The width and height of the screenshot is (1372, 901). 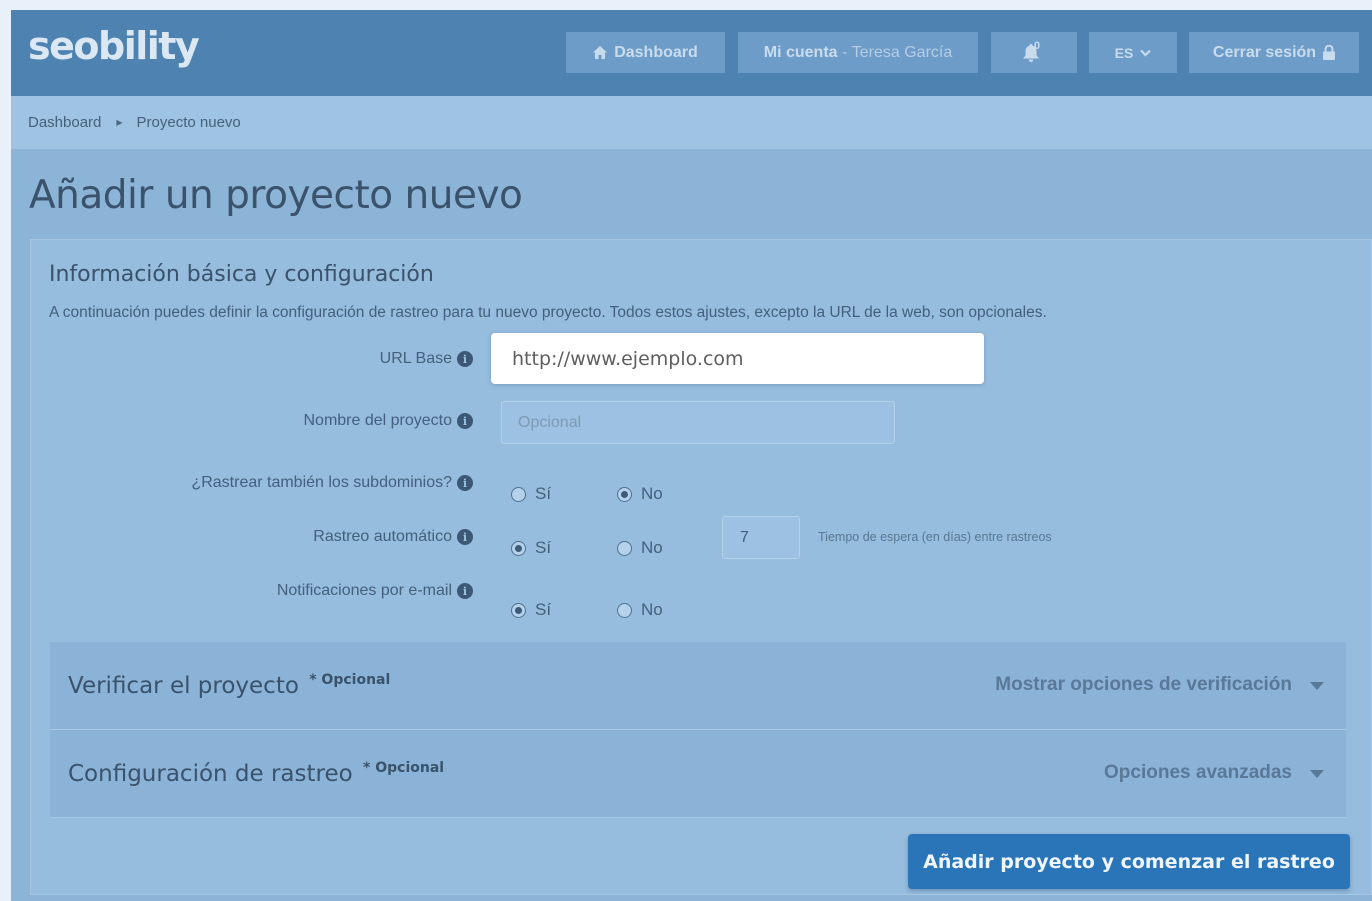 I want to click on url-base-label-text: URL Base, so click(x=415, y=358).